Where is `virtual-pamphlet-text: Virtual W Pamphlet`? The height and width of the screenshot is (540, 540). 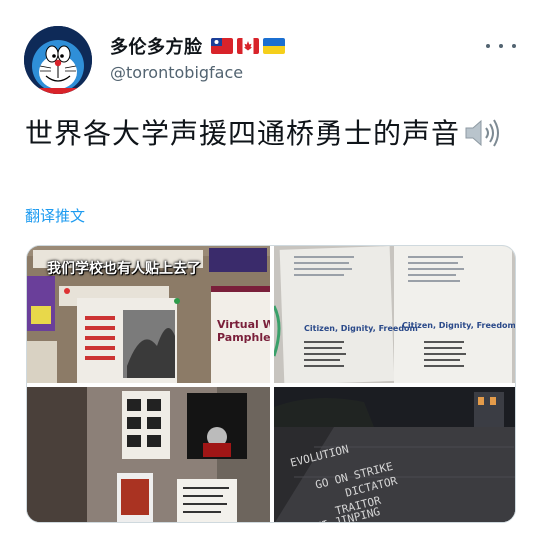 virtual-pamphlet-text: Virtual W Pamphlet is located at coordinates (243, 331).